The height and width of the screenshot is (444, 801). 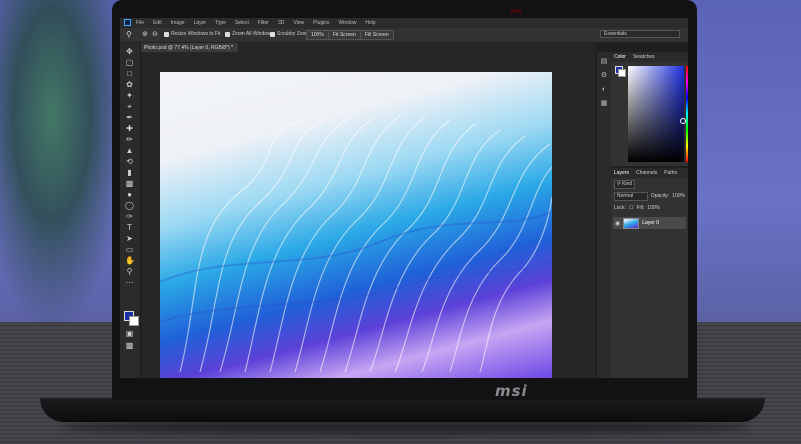 I want to click on menu-image: Image, so click(x=178, y=23).